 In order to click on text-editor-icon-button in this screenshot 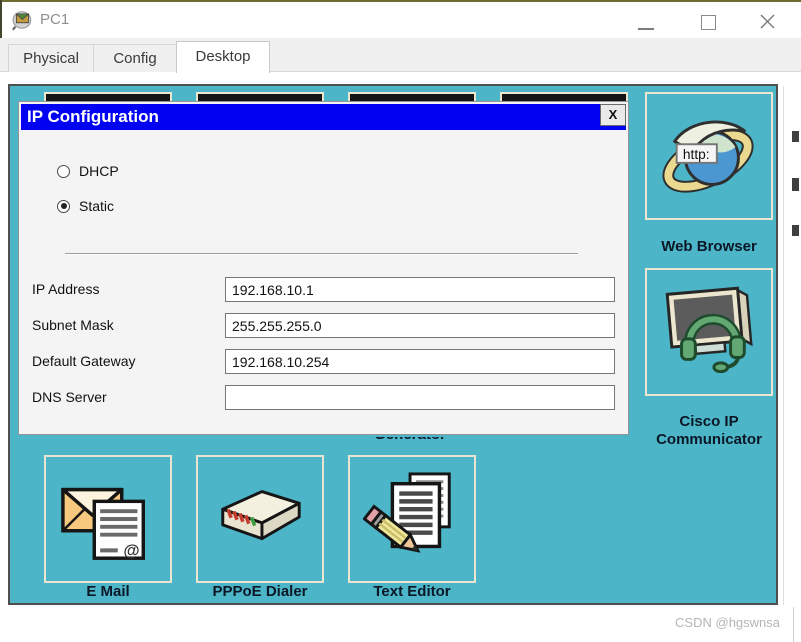, I will do `click(412, 519)`.